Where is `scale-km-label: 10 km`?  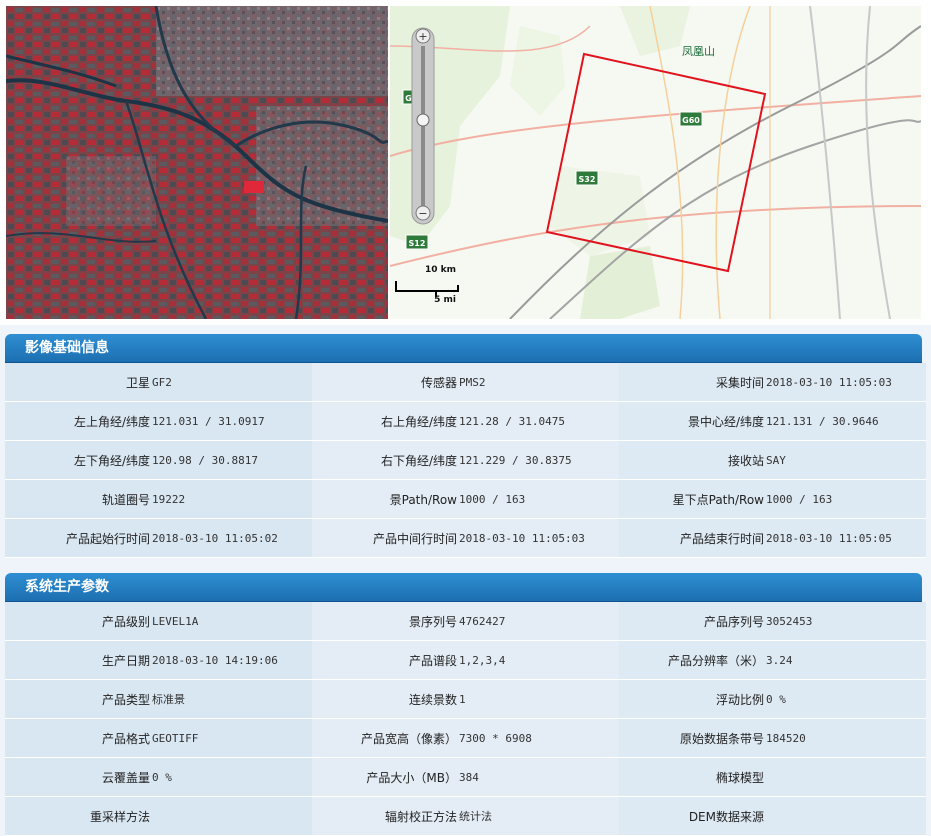 scale-km-label: 10 km is located at coordinates (440, 270).